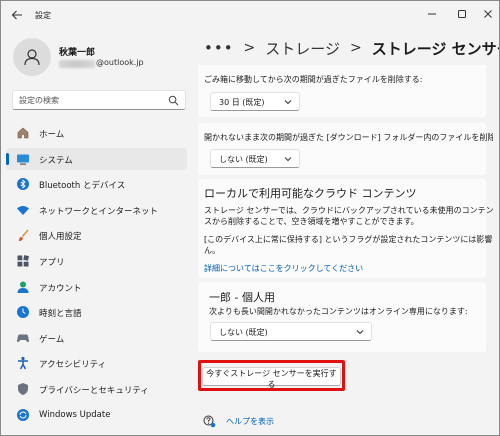  What do you see at coordinates (96, 338) in the screenshot?
I see `sidebar-item-gaming: ゲーム` at bounding box center [96, 338].